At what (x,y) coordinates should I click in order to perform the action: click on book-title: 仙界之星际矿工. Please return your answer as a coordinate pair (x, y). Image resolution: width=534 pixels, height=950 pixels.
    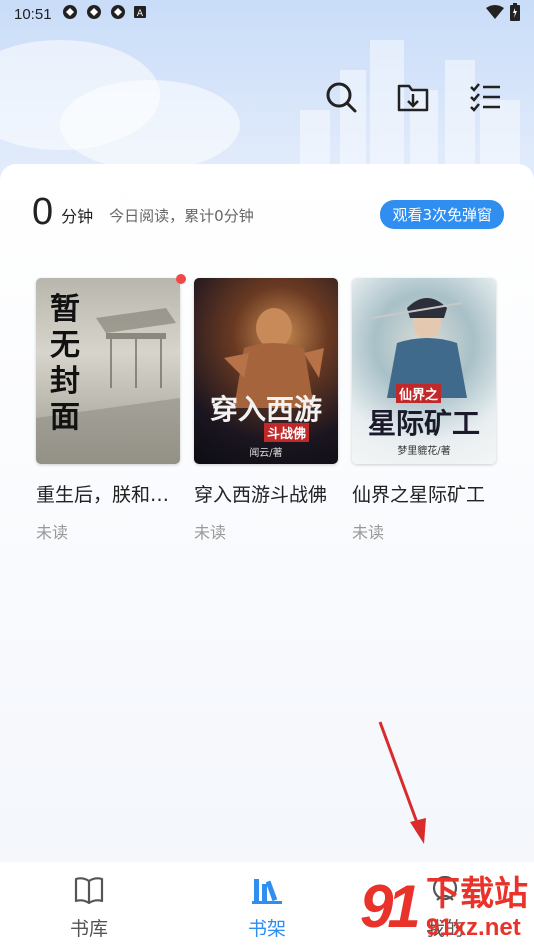
    Looking at the image, I should click on (419, 495).